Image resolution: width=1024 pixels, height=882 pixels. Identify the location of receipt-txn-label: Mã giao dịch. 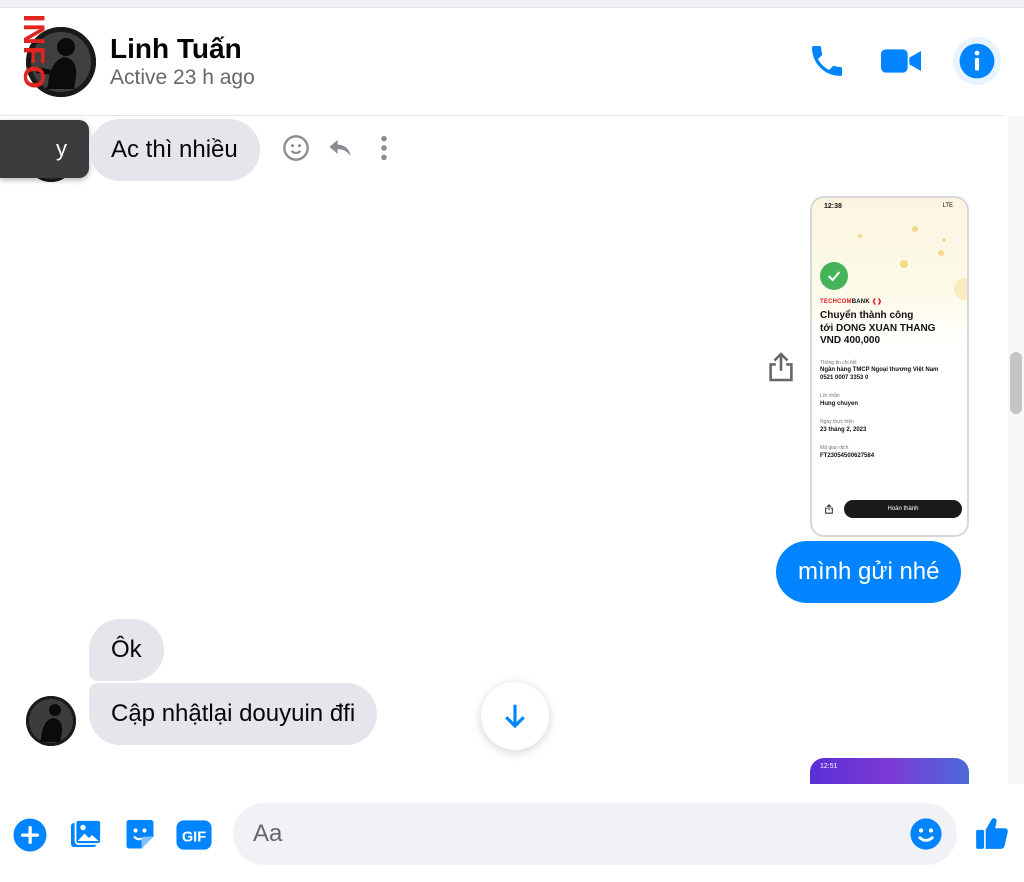
(834, 448).